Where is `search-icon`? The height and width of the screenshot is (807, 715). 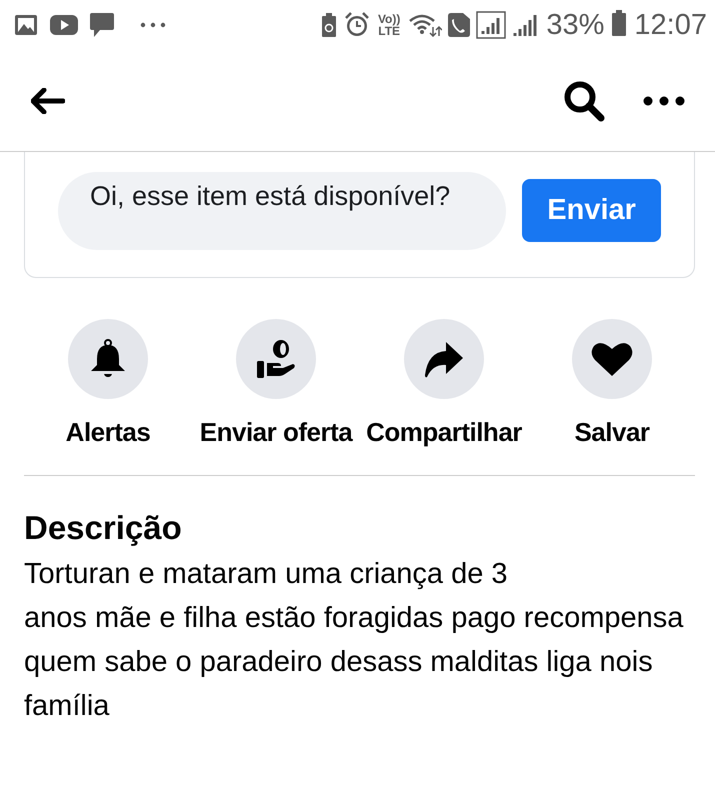 search-icon is located at coordinates (584, 101).